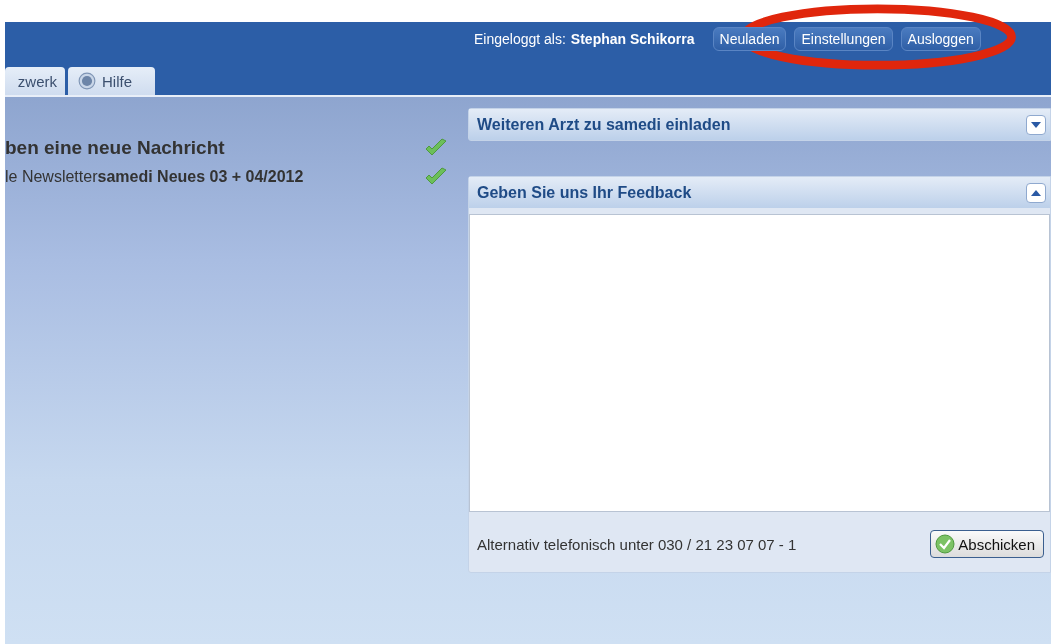 This screenshot has height=644, width=1051. I want to click on tab: Hilfe, so click(111, 81).